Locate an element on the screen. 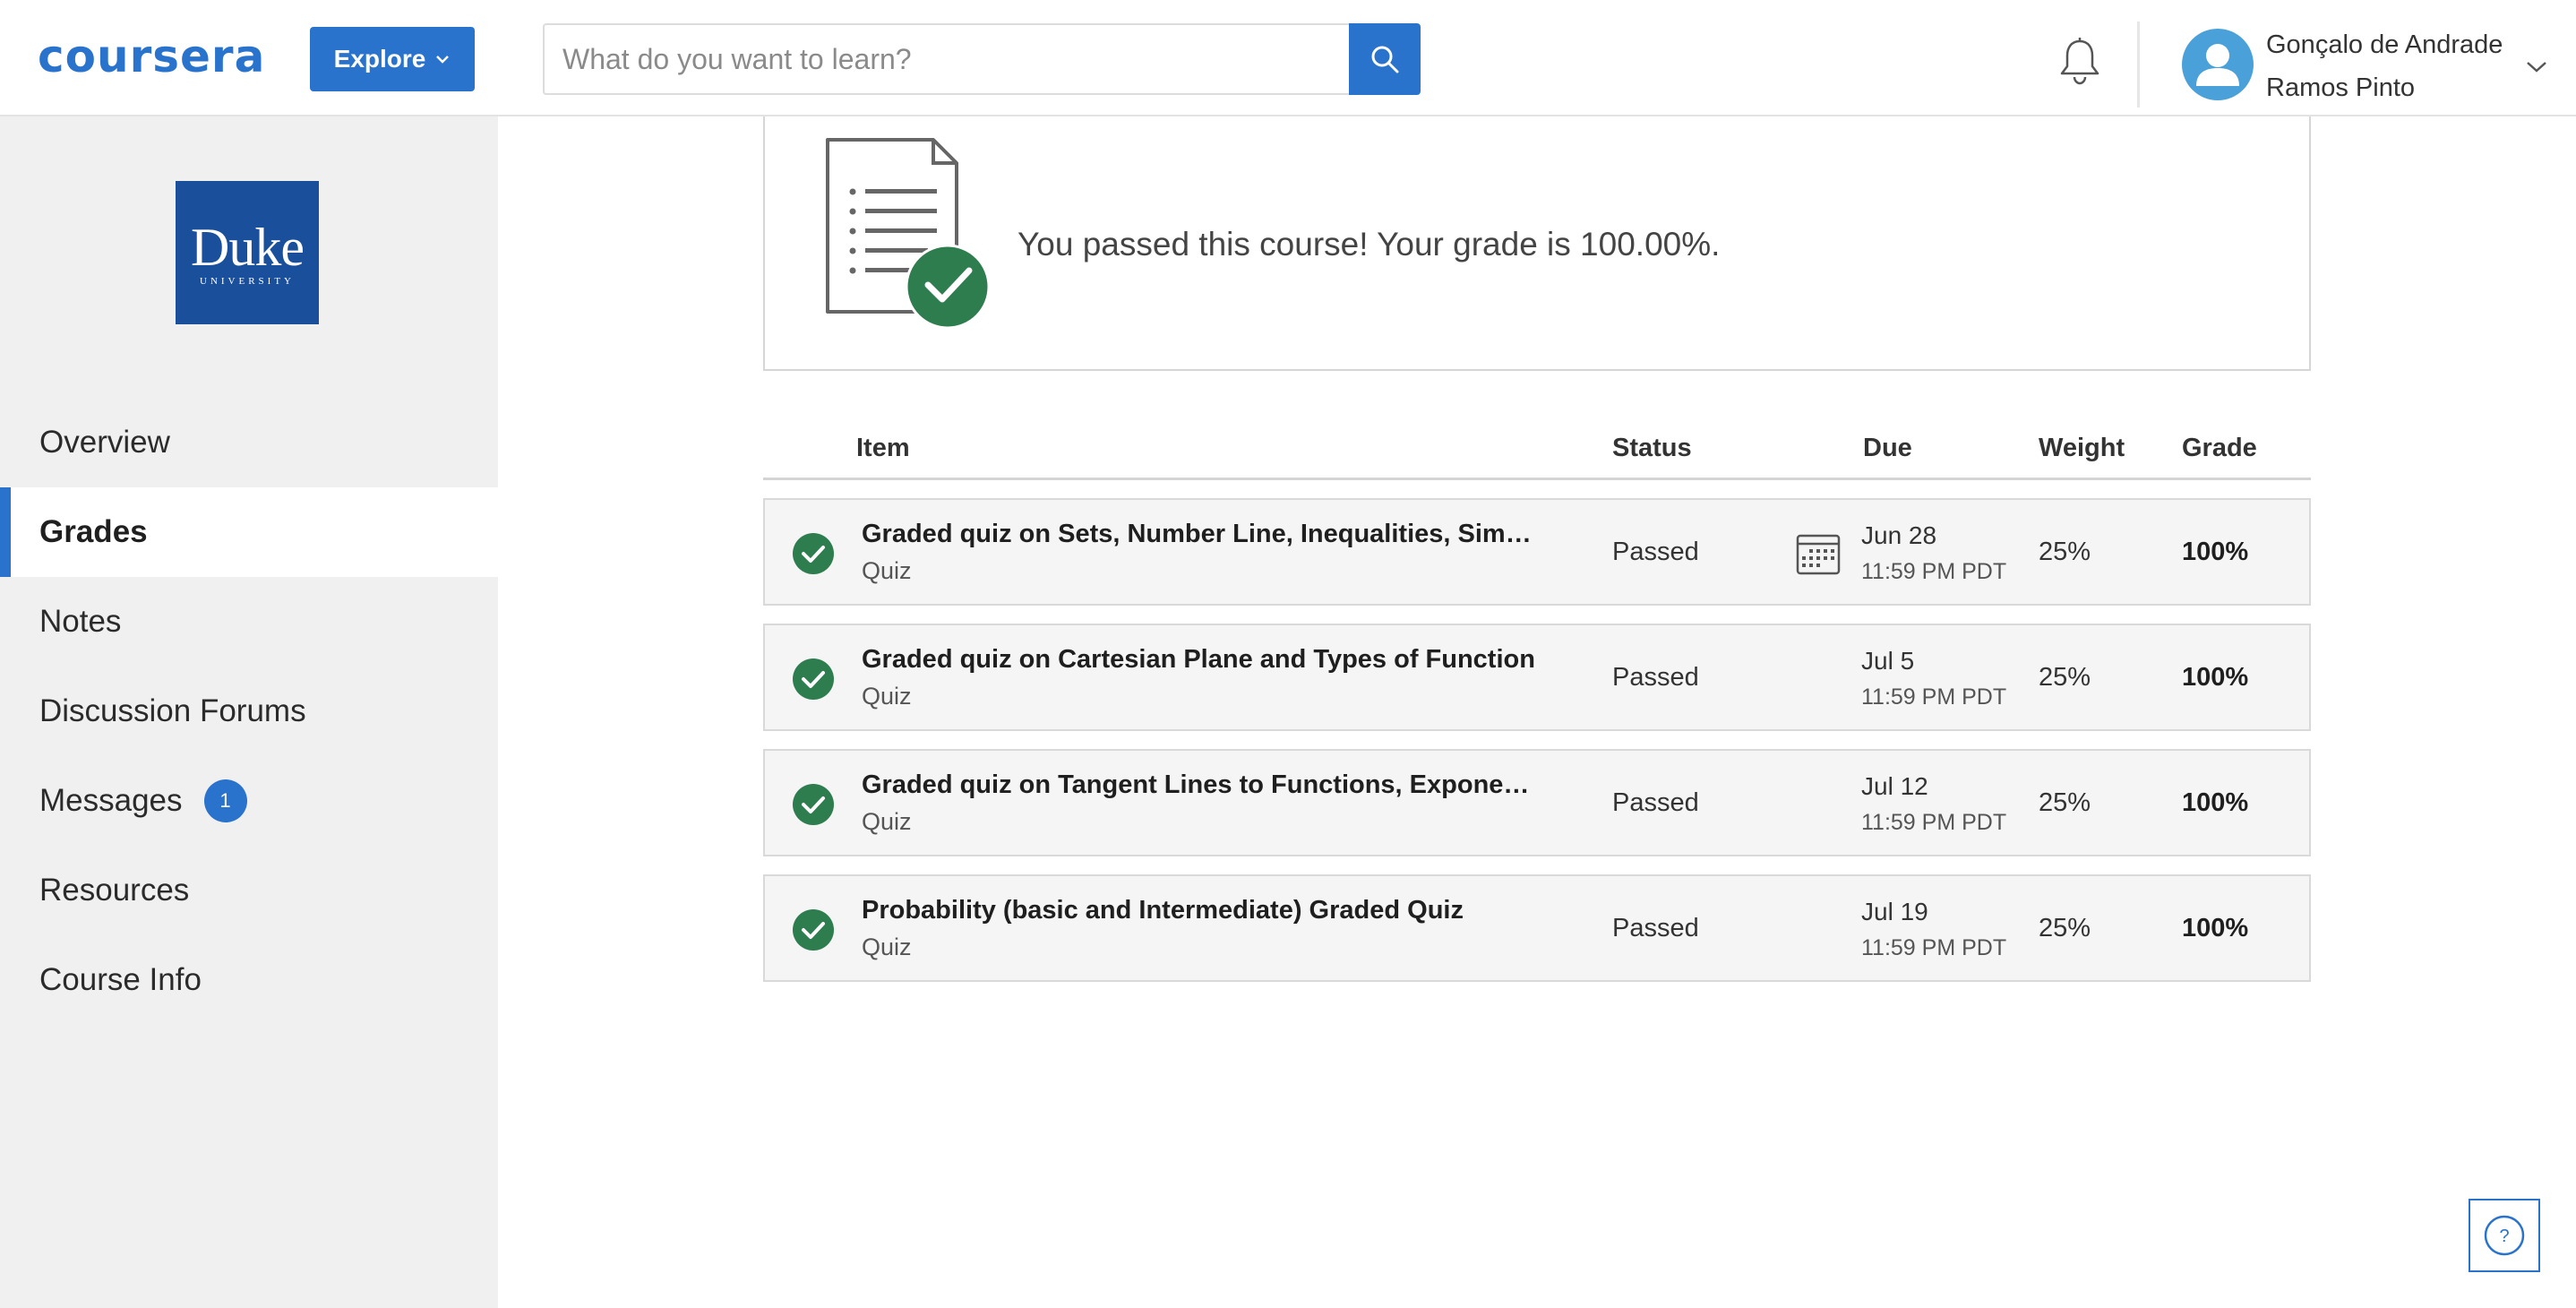  search-button is located at coordinates (1385, 59).